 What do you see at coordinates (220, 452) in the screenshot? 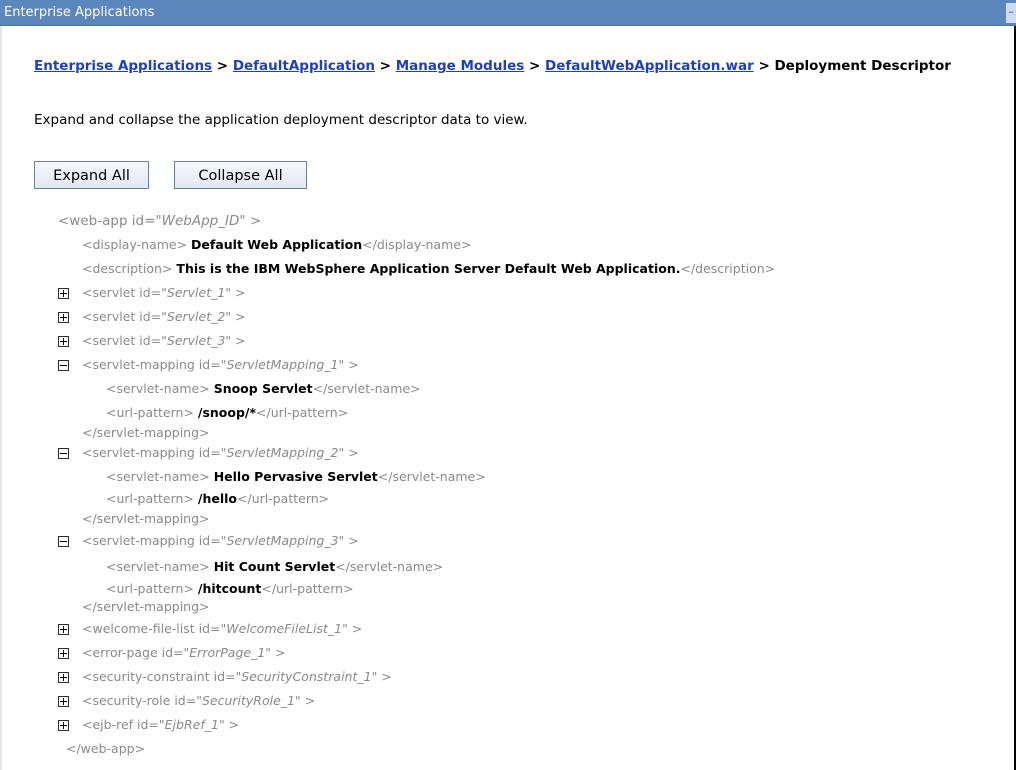
I see `servlet-mapping-row: <servlet-mapping id="ServletMapping_2" >` at bounding box center [220, 452].